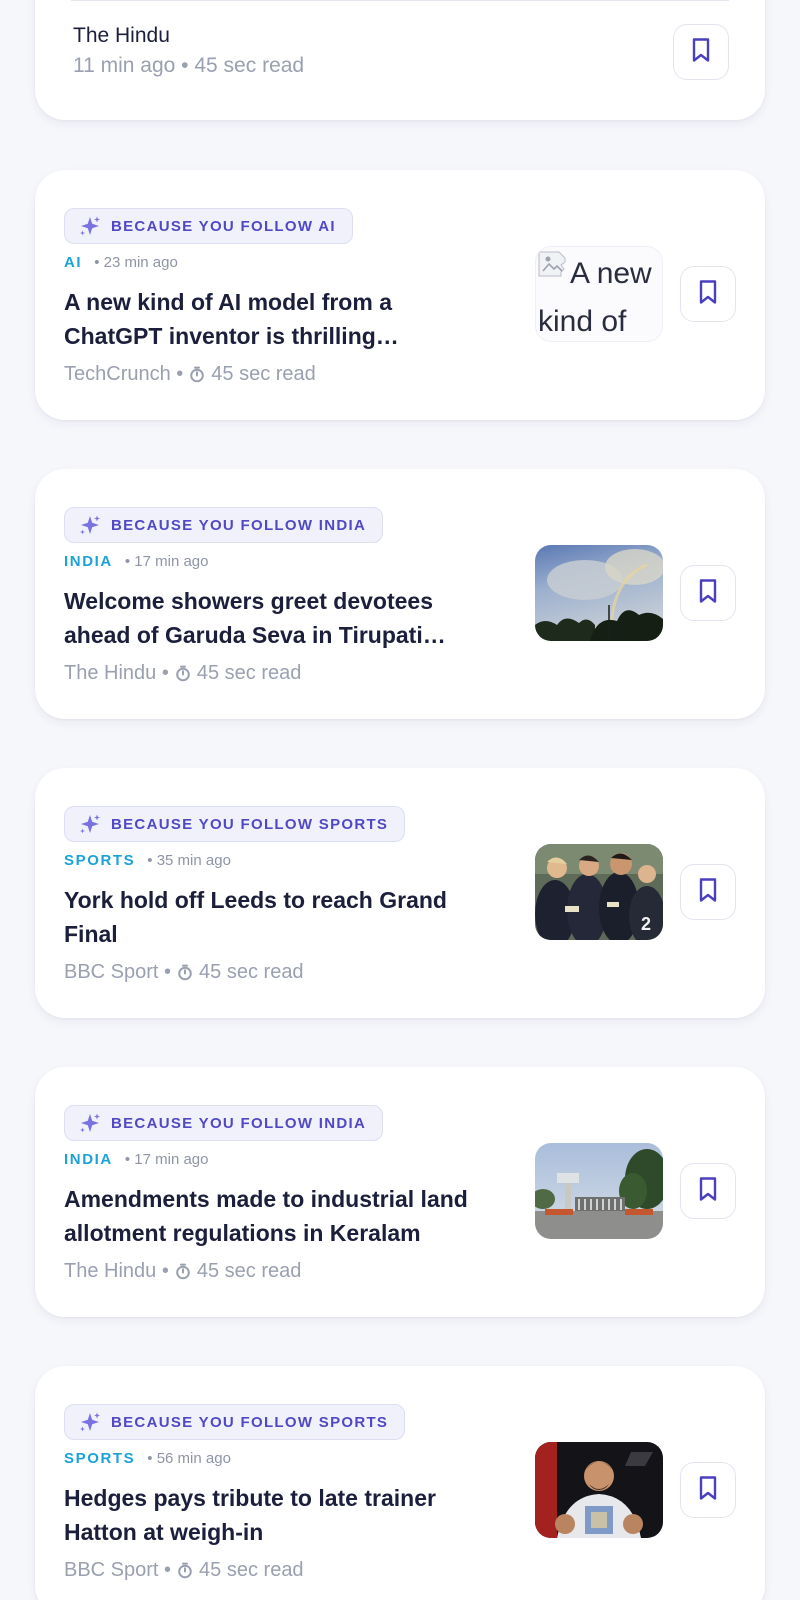 The width and height of the screenshot is (800, 1600). I want to click on svg-text: 2, so click(646, 924).